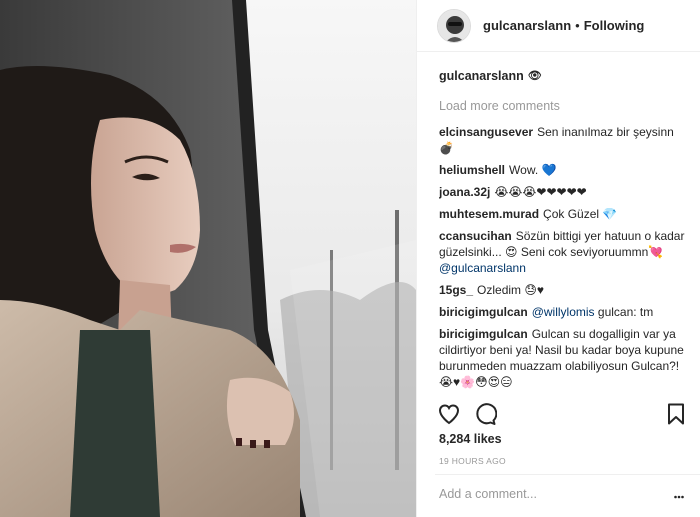 The height and width of the screenshot is (517, 700). What do you see at coordinates (549, 494) in the screenshot?
I see `add-comment-input` at bounding box center [549, 494].